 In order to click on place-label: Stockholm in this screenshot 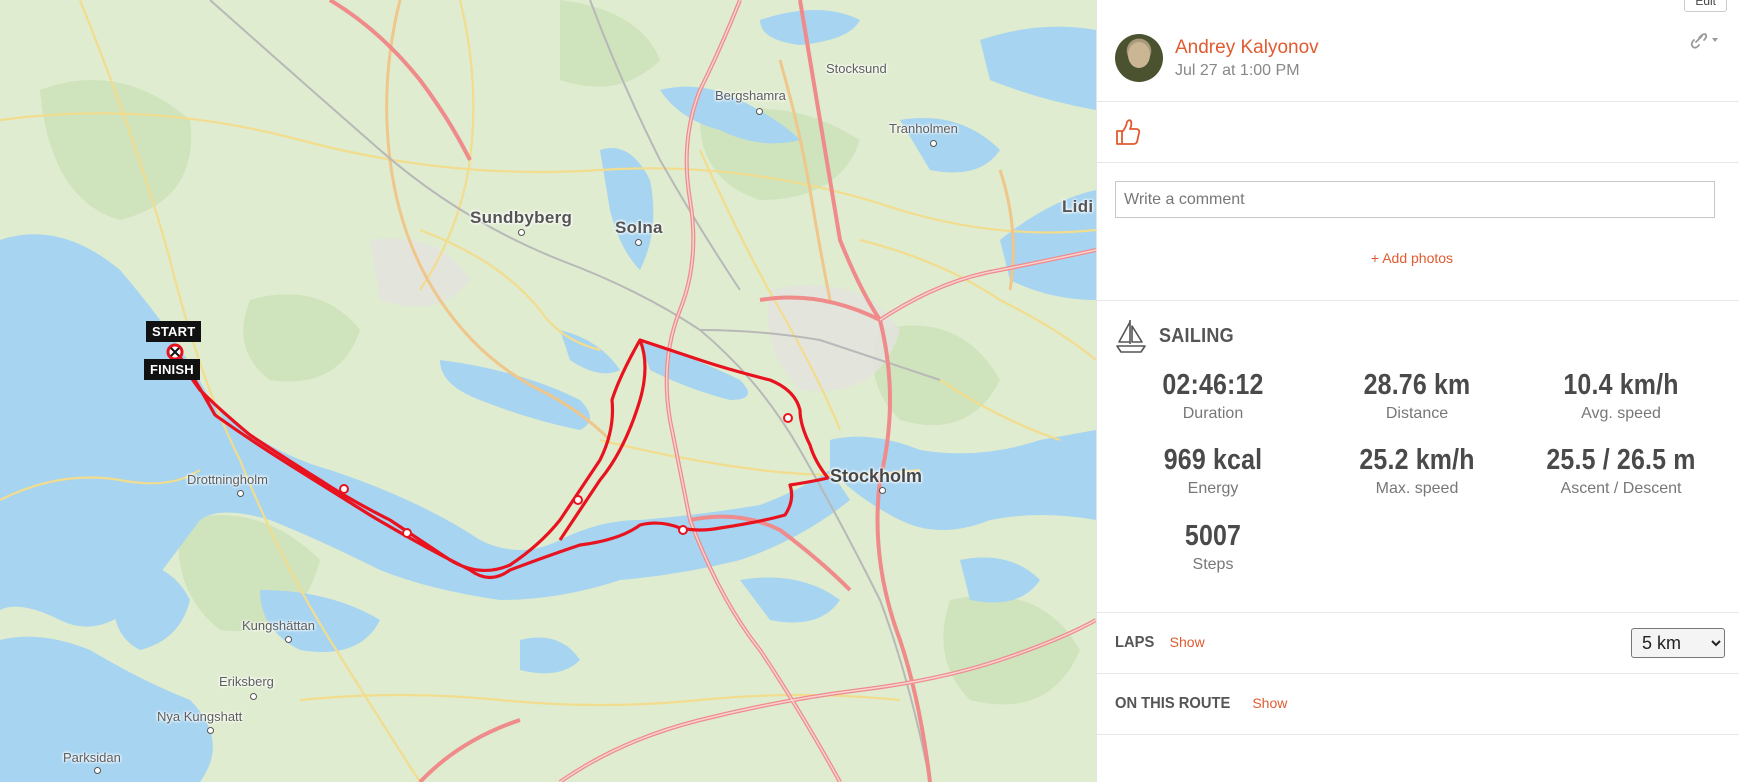, I will do `click(876, 476)`.